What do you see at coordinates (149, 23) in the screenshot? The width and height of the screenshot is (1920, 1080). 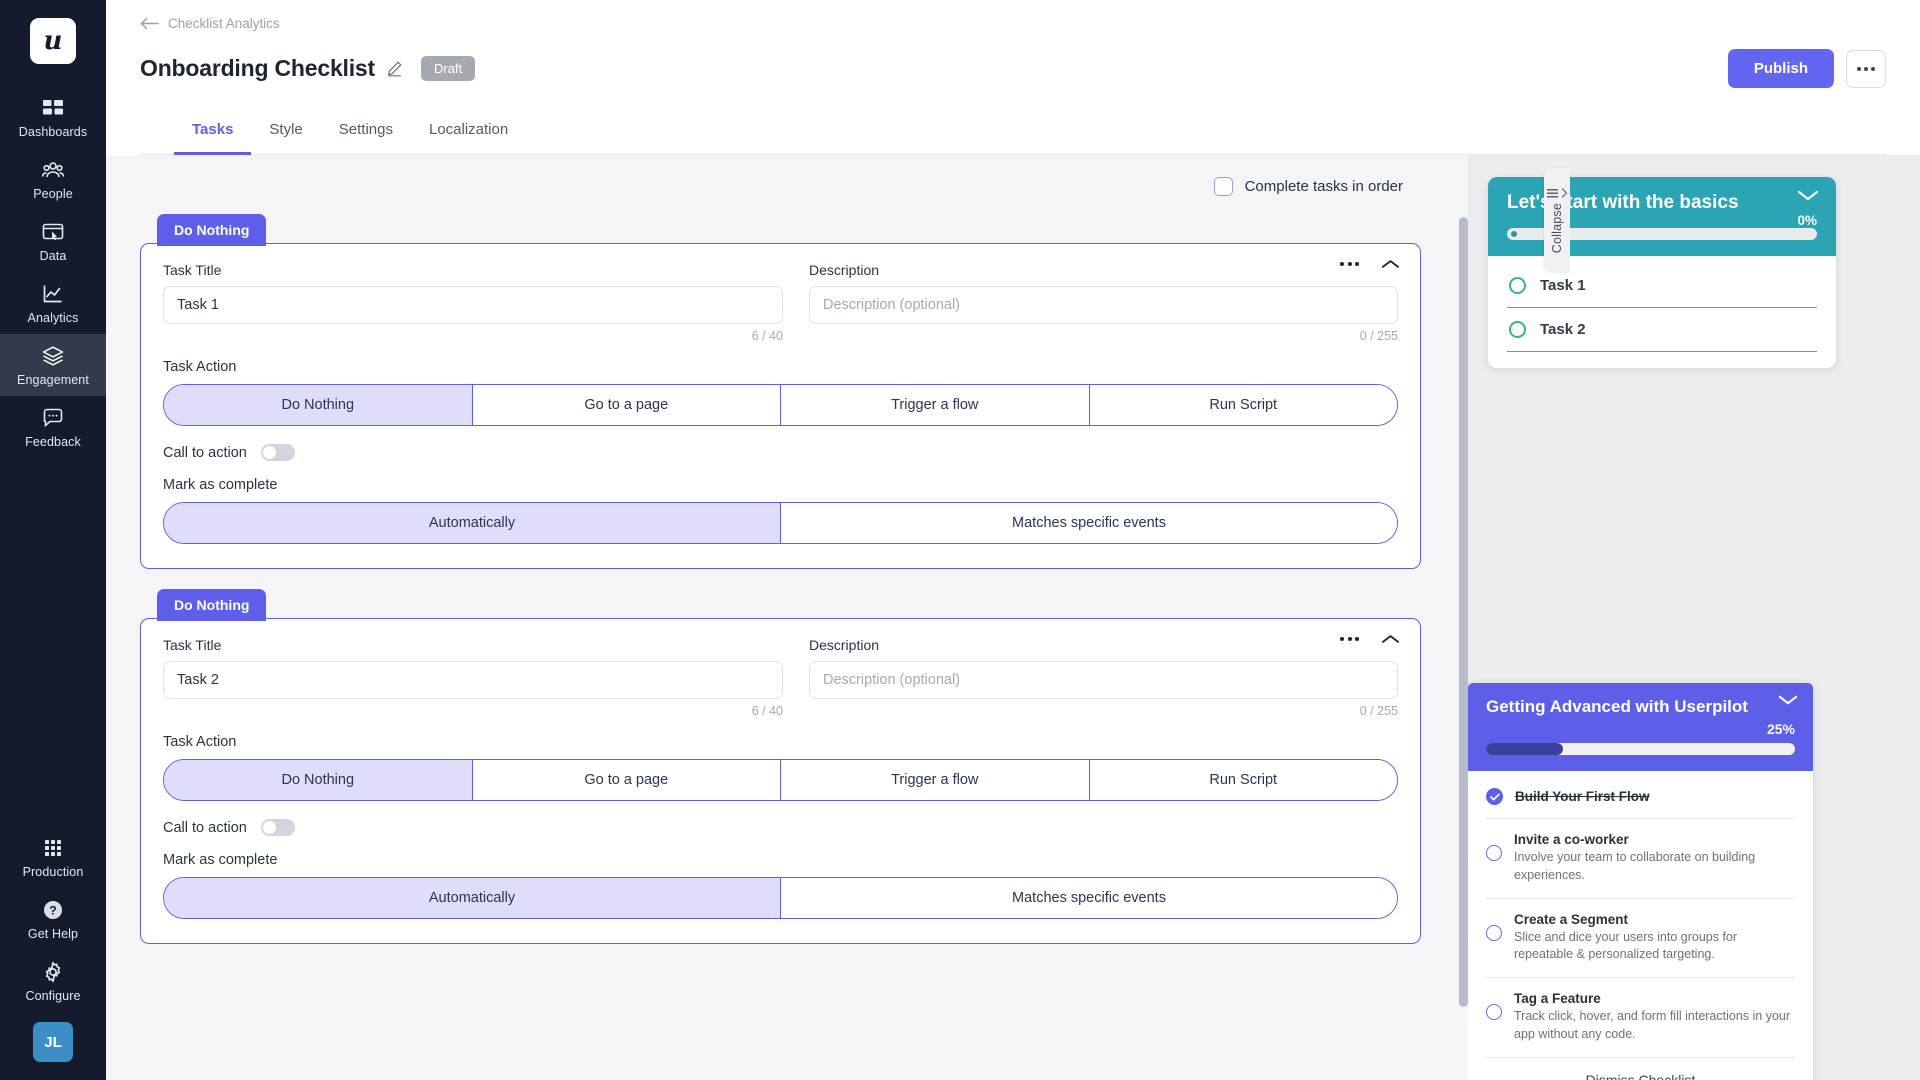 I see `back-arrow-icon` at bounding box center [149, 23].